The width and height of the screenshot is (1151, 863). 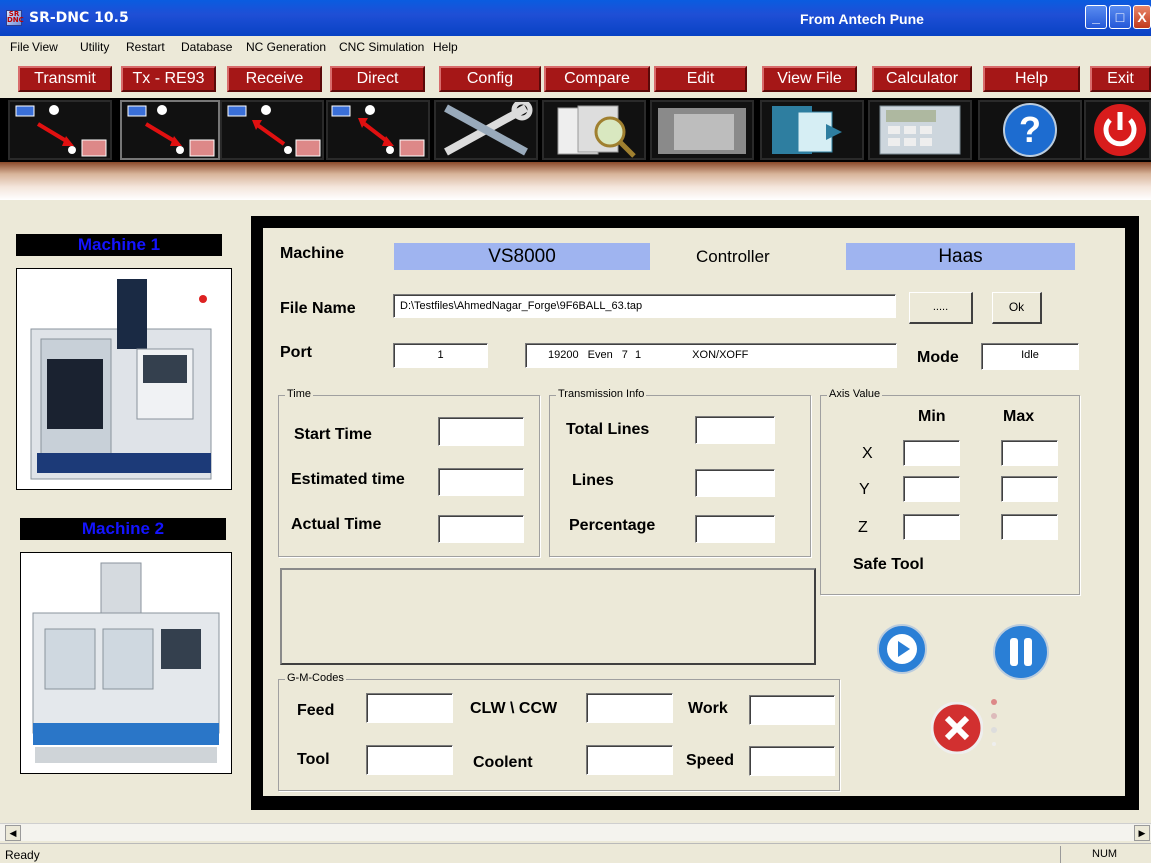 I want to click on axis-max-header: Max, so click(x=1019, y=416).